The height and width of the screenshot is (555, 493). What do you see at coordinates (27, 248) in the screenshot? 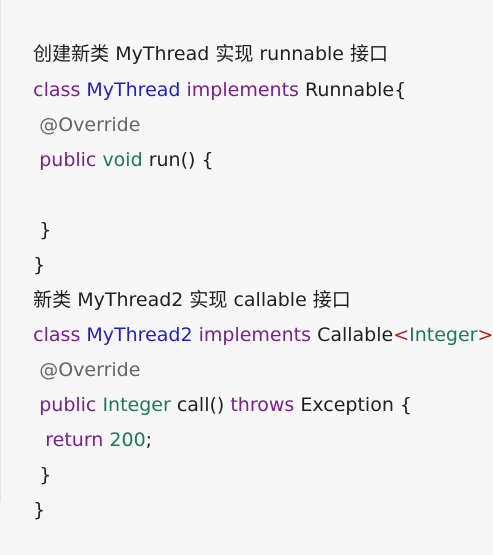
I see `code-line-7: }` at bounding box center [27, 248].